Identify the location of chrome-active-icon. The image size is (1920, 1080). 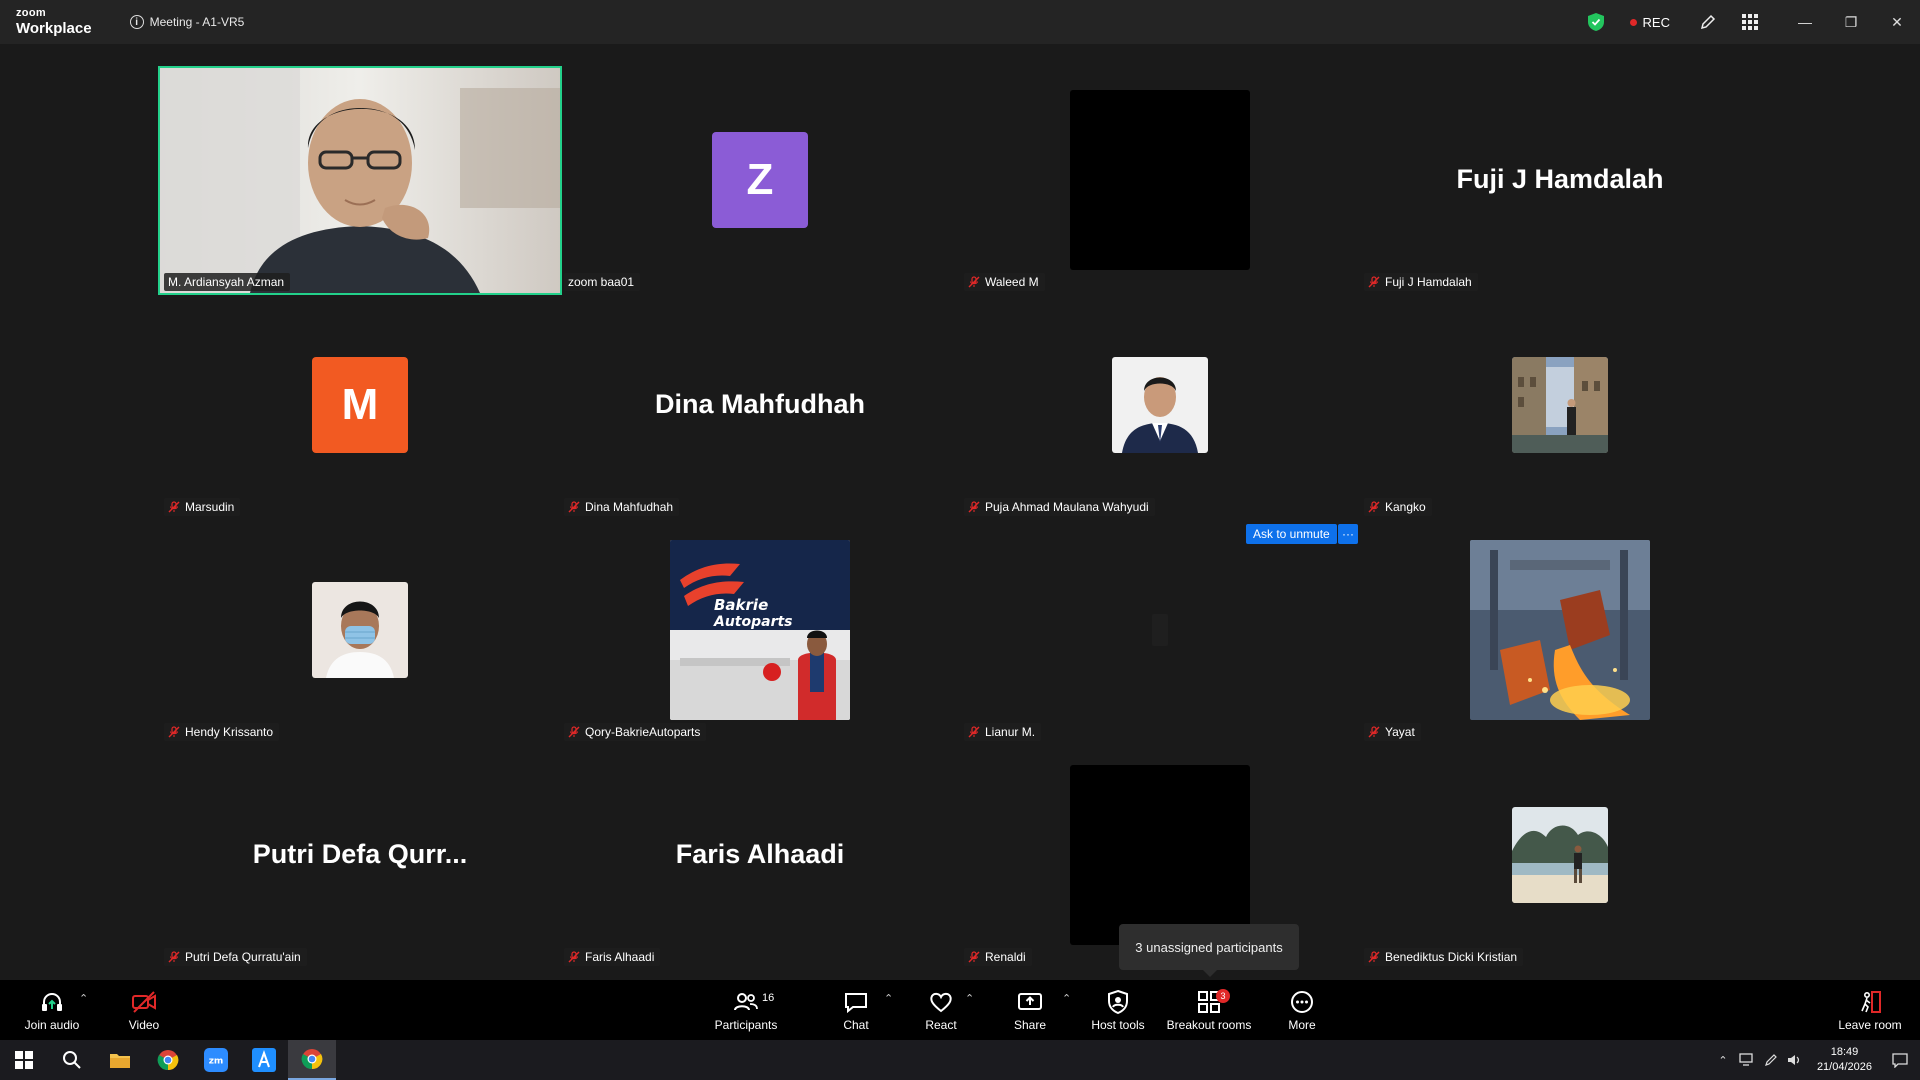
(312, 1060).